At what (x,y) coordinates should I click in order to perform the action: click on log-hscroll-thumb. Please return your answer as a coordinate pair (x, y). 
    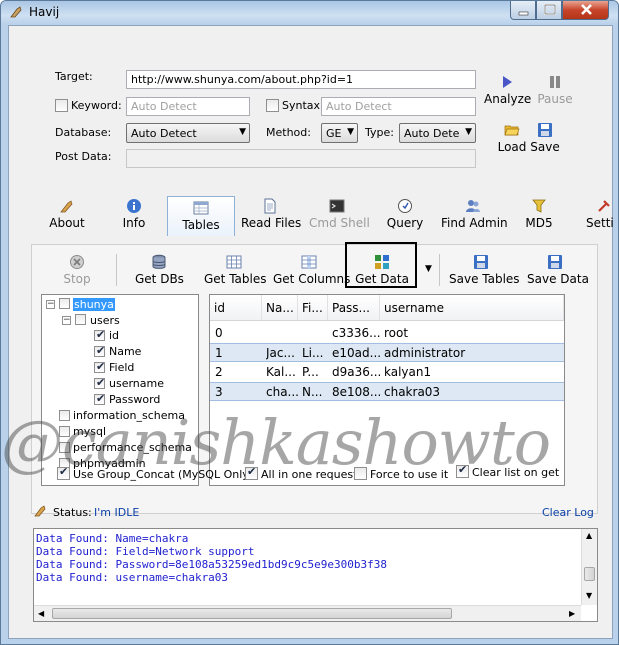
    Looking at the image, I should click on (252, 613).